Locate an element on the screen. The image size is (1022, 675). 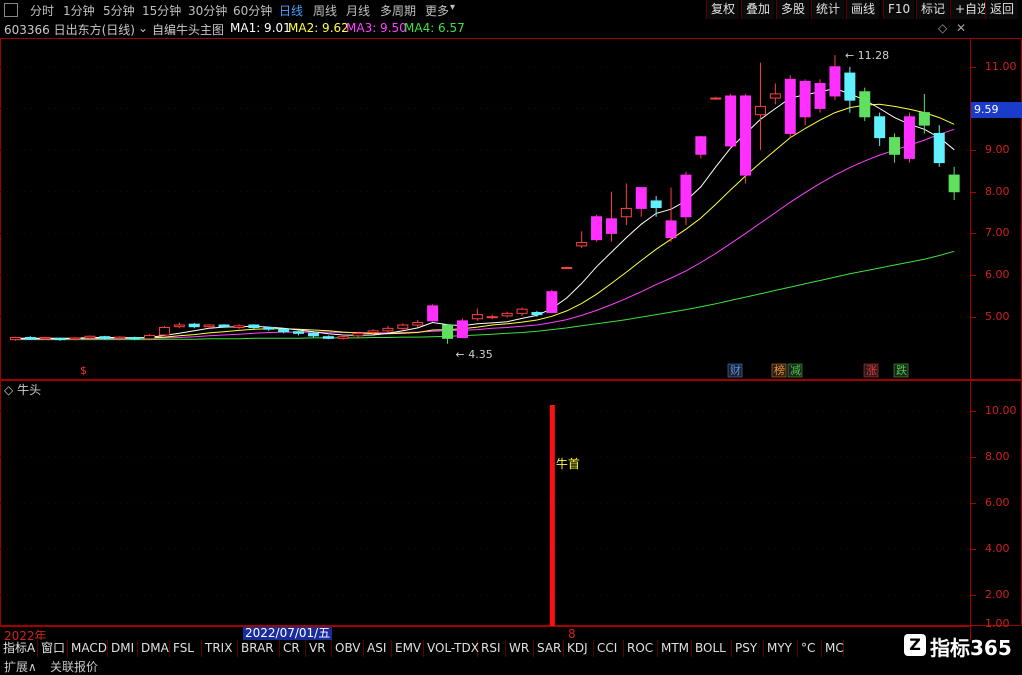
indicator-tab-20: MTM is located at coordinates (675, 648).